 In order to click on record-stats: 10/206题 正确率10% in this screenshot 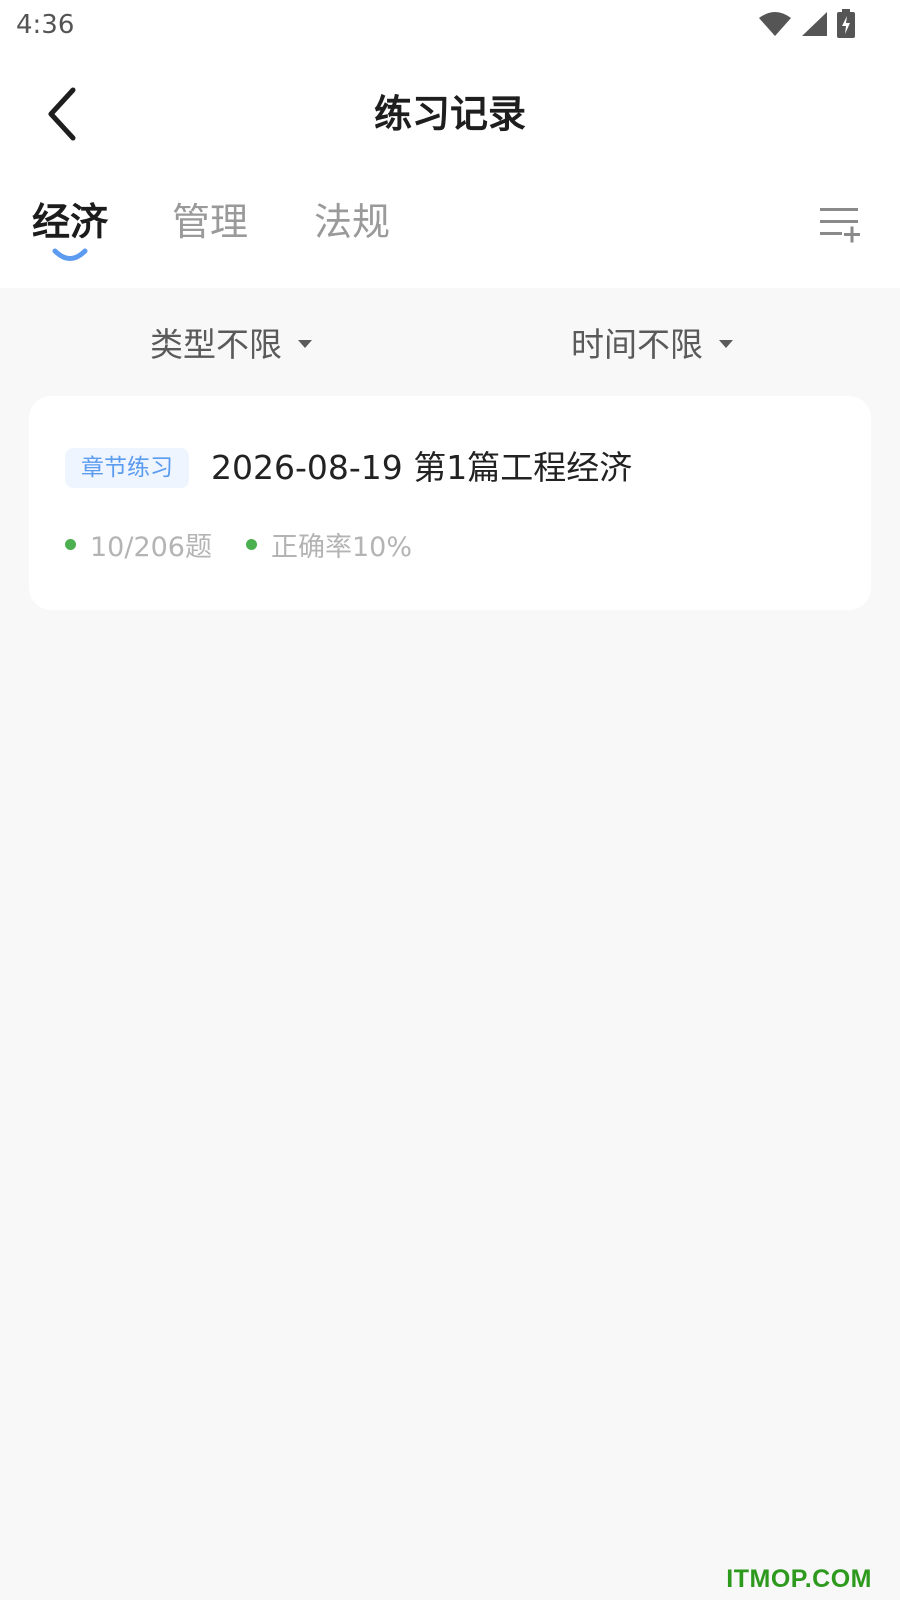, I will do `click(255, 544)`.